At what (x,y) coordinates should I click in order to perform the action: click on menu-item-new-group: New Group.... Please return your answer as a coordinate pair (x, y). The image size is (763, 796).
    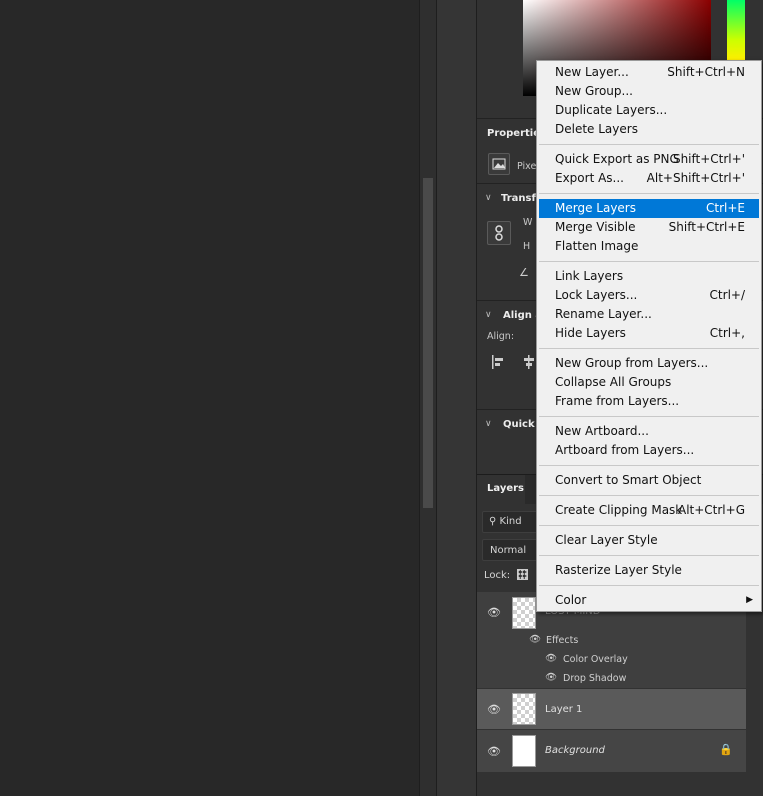
    Looking at the image, I should click on (649, 91).